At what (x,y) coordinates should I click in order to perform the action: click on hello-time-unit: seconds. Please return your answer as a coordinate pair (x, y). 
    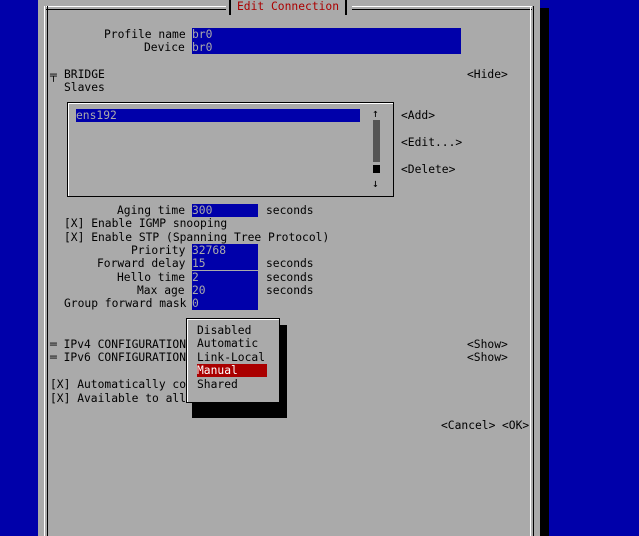
    Looking at the image, I should click on (290, 277).